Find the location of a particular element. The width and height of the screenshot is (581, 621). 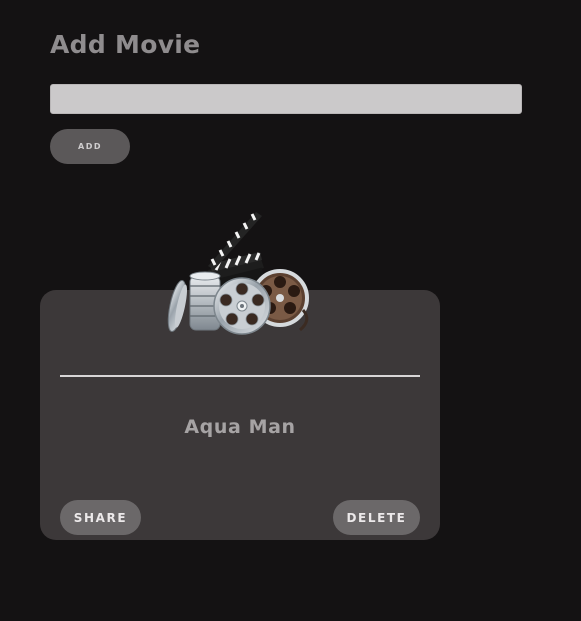

movie-title-input is located at coordinates (286, 99).